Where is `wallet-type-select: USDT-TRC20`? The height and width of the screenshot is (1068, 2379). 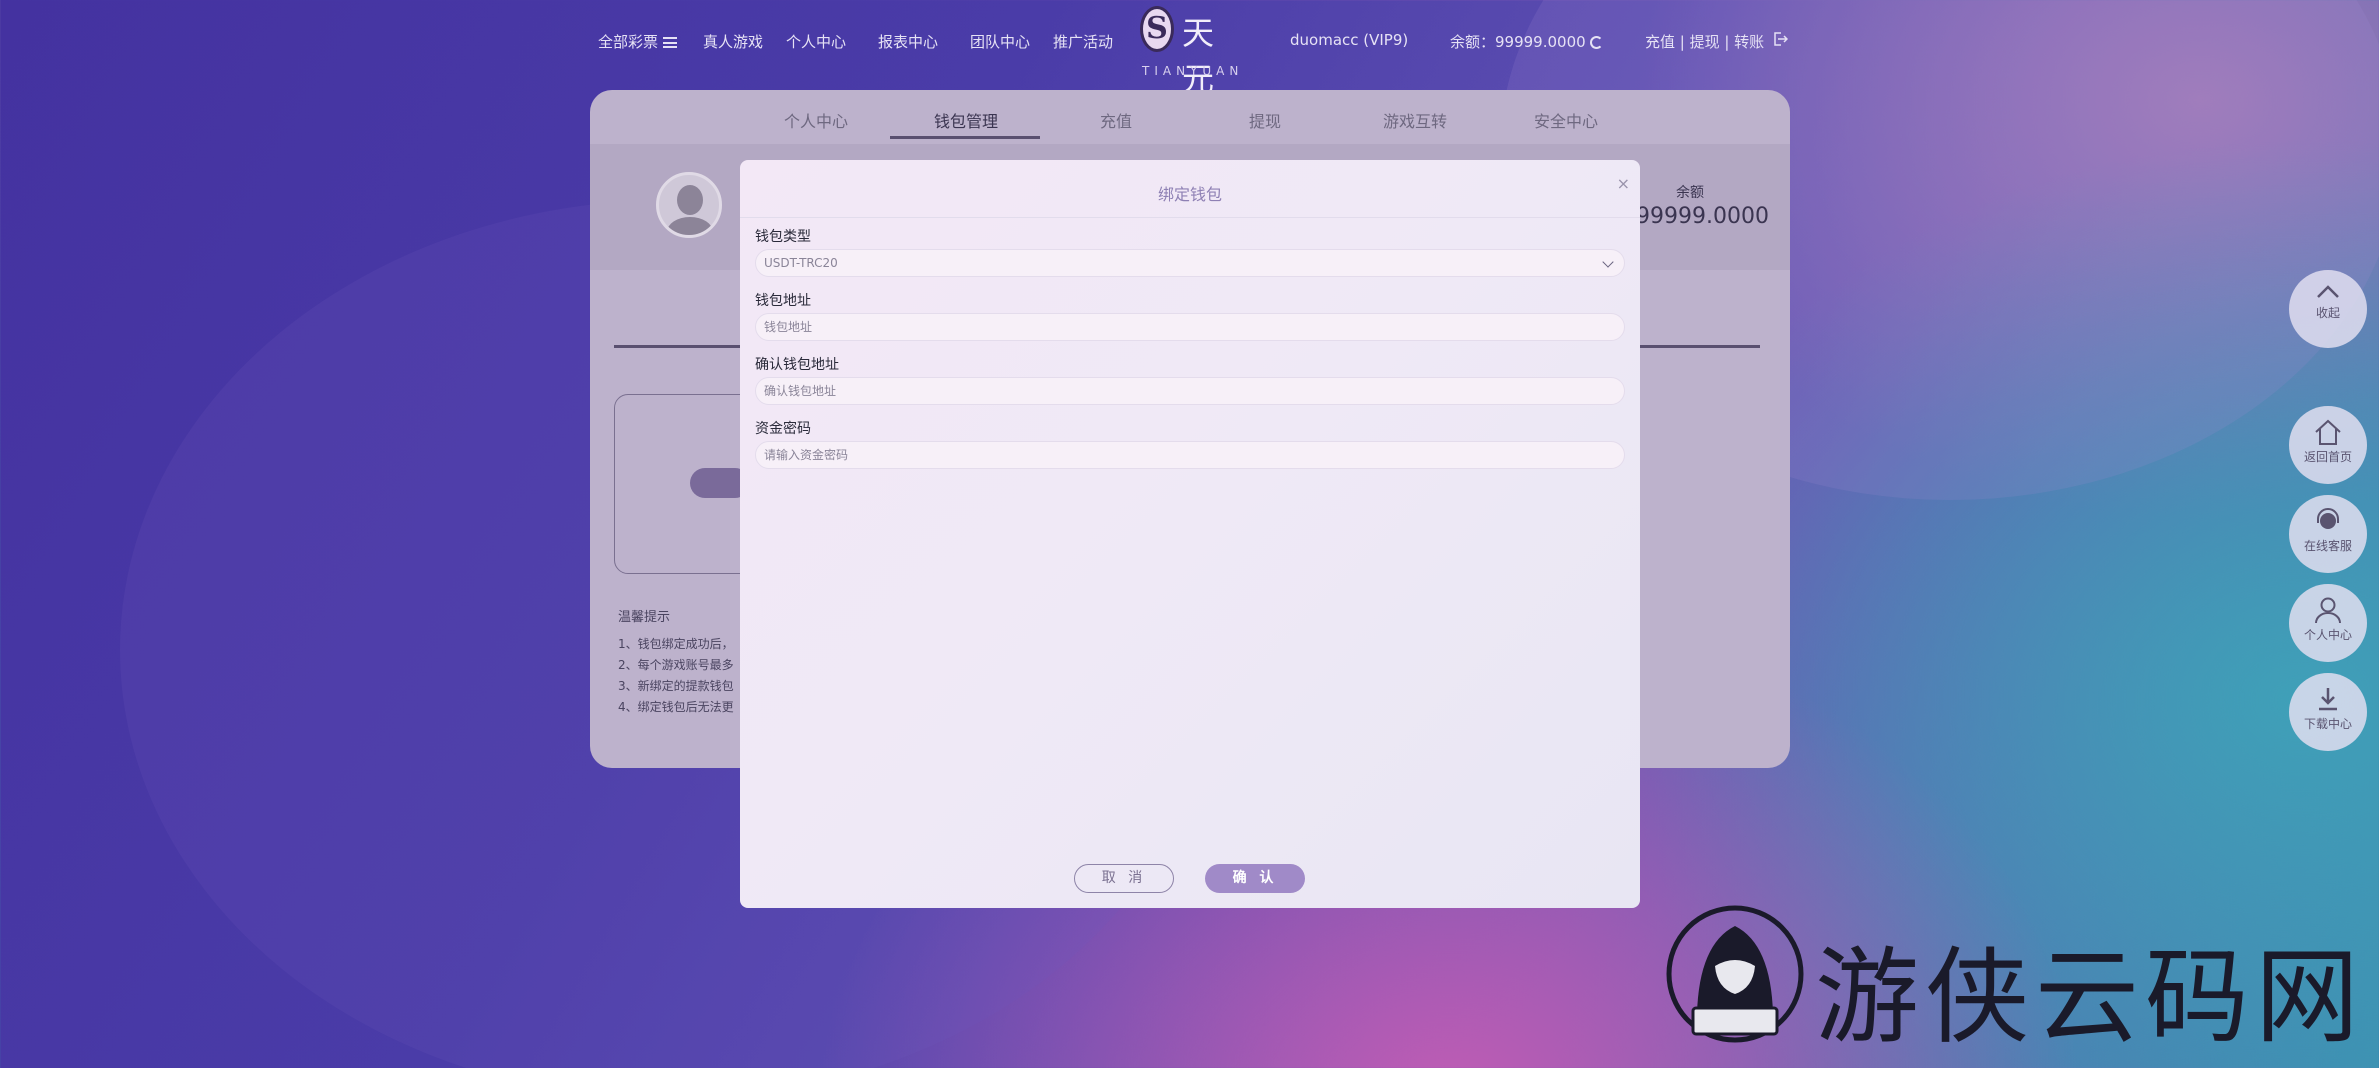 wallet-type-select: USDT-TRC20 is located at coordinates (1190, 263).